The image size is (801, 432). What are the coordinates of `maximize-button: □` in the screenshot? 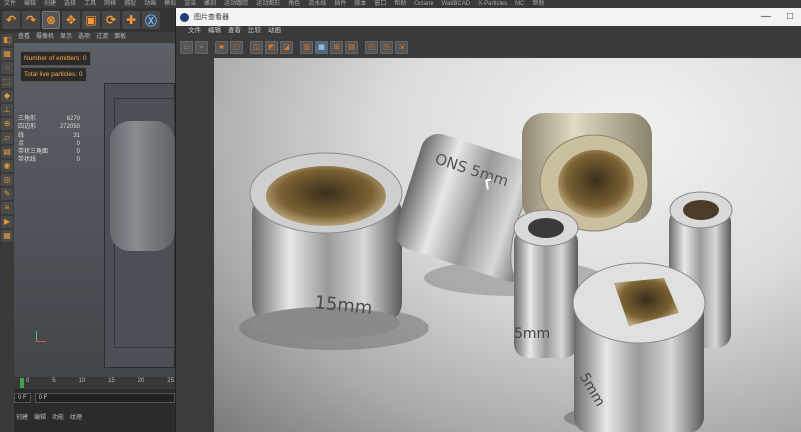 It's located at (789, 17).